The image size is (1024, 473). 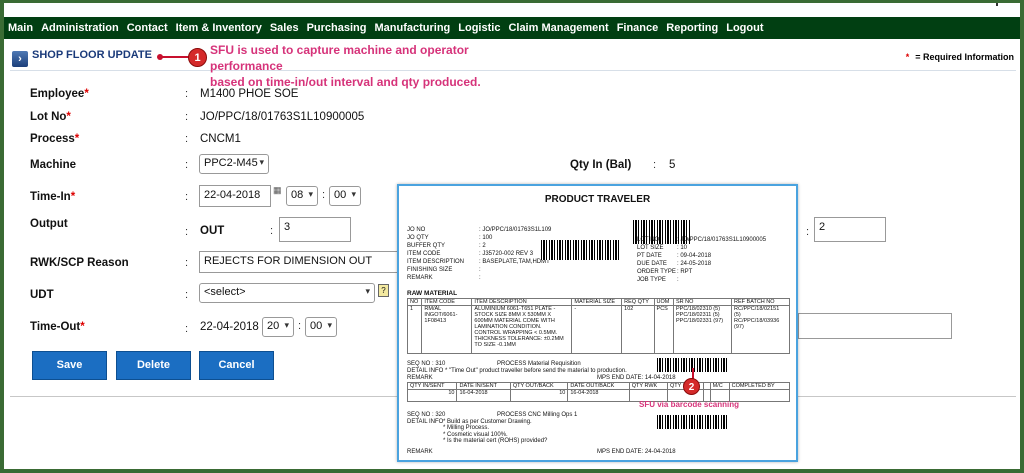 I want to click on top-strip, so click(x=512, y=10).